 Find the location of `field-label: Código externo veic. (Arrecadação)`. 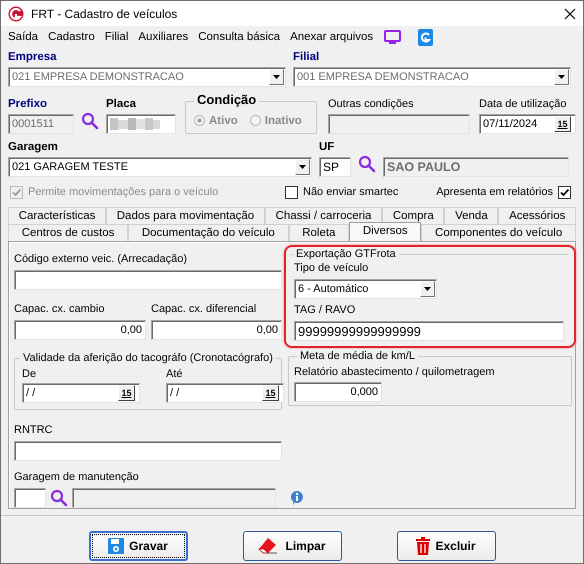

field-label: Código externo veic. (Arrecadação) is located at coordinates (101, 259).